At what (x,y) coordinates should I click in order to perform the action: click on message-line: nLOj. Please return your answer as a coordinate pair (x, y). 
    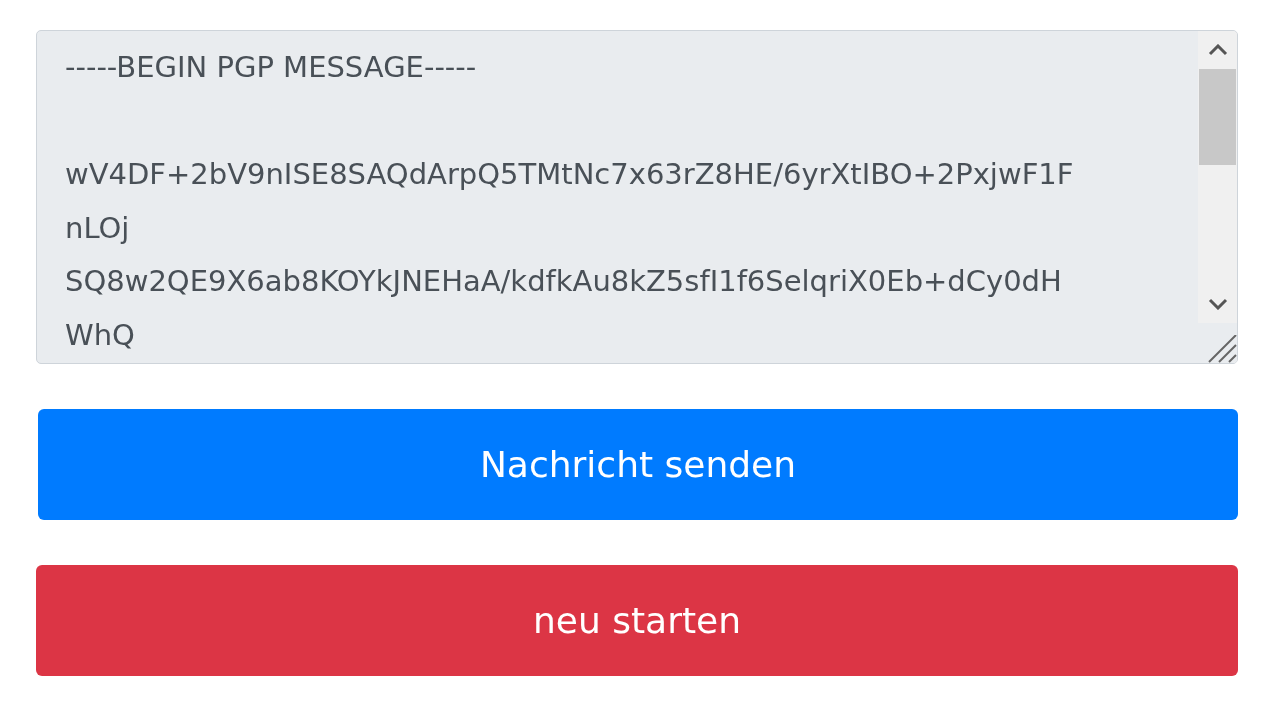
    Looking at the image, I should click on (98, 228).